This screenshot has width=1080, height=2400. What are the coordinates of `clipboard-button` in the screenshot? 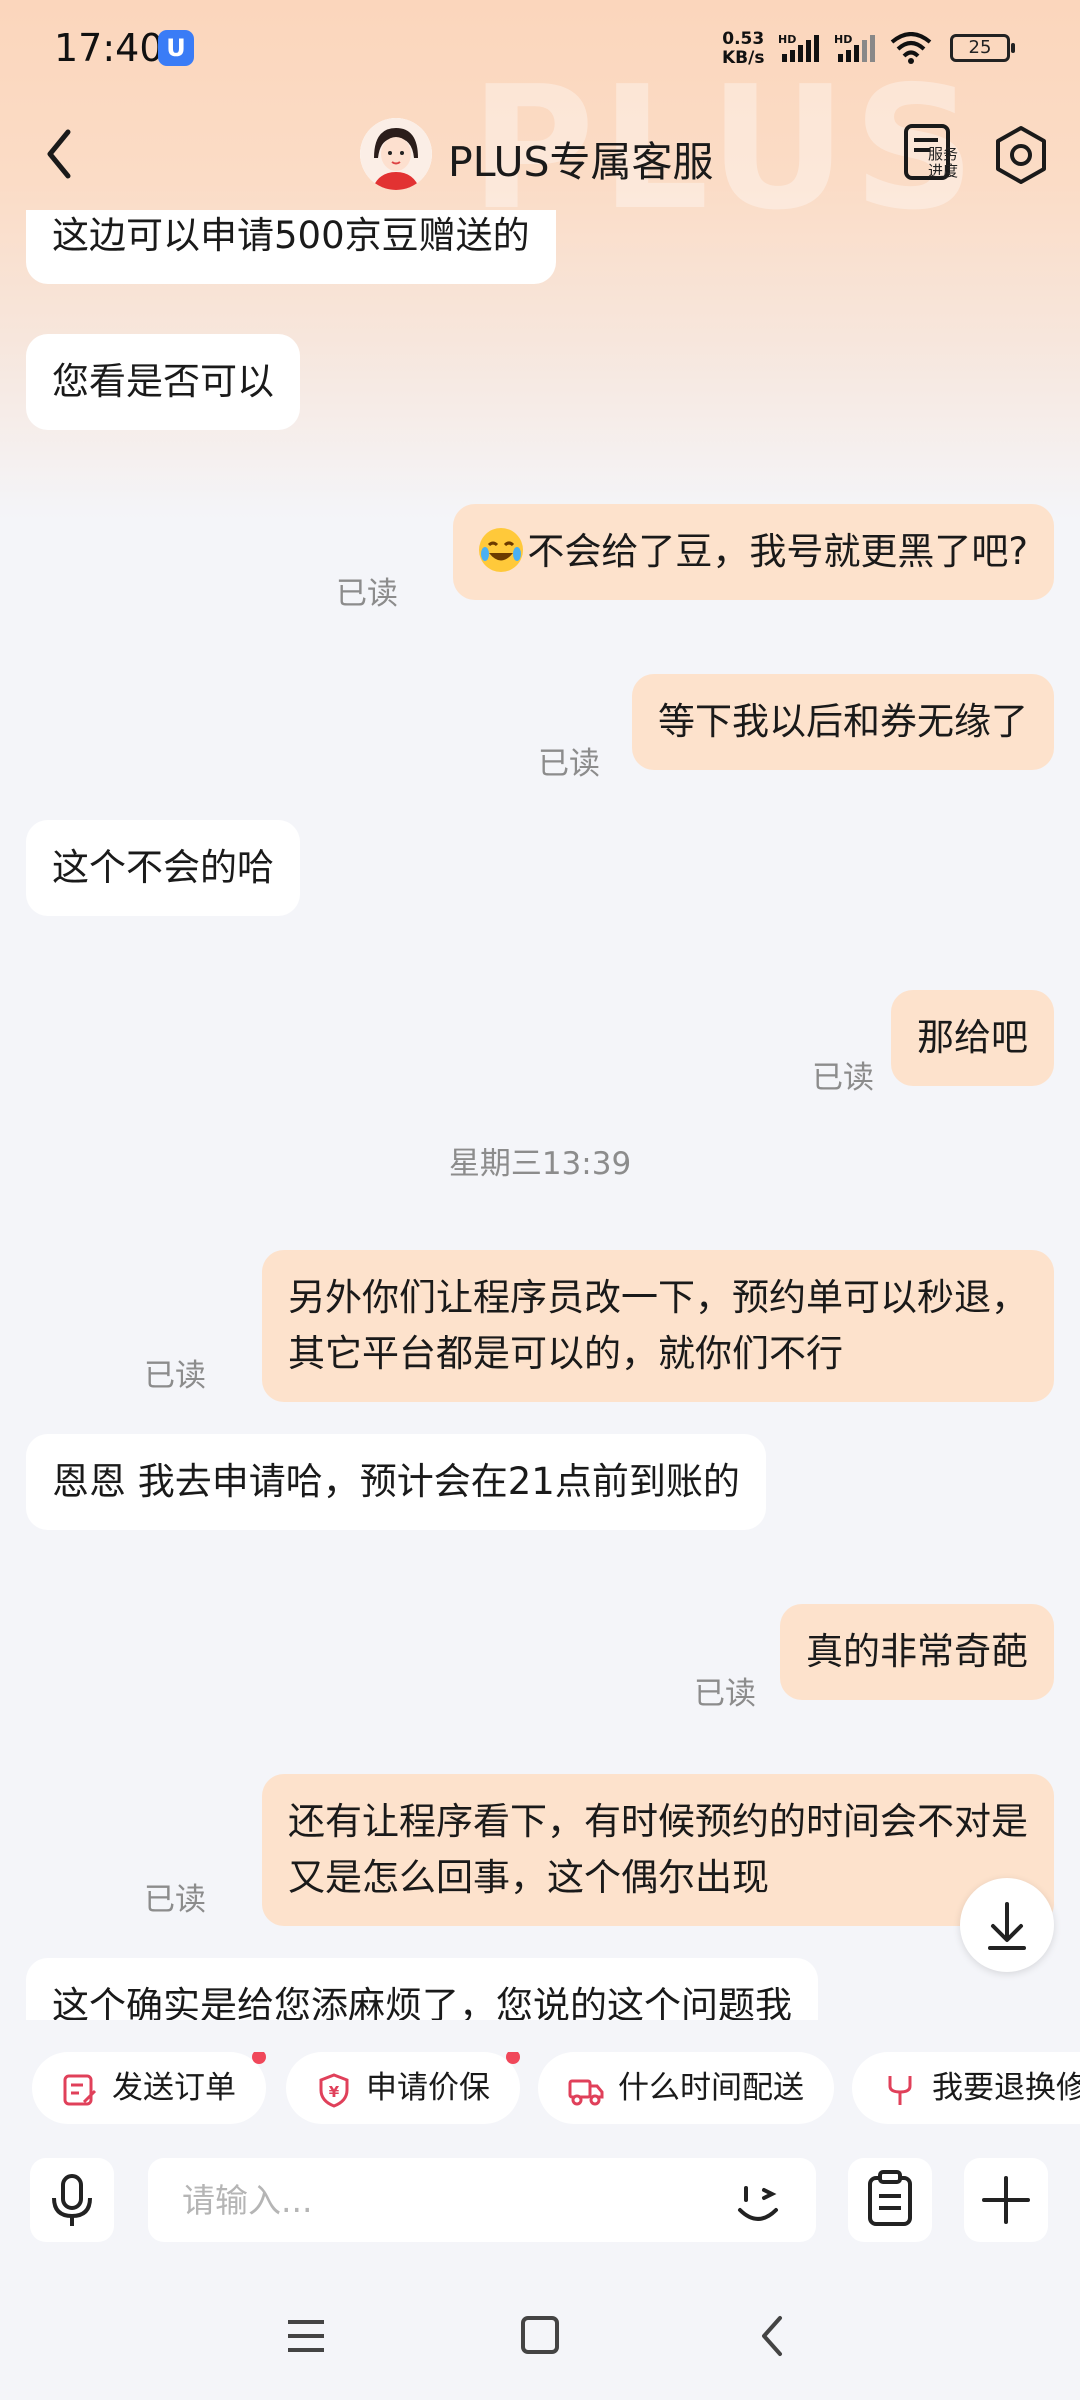 It's located at (890, 2200).